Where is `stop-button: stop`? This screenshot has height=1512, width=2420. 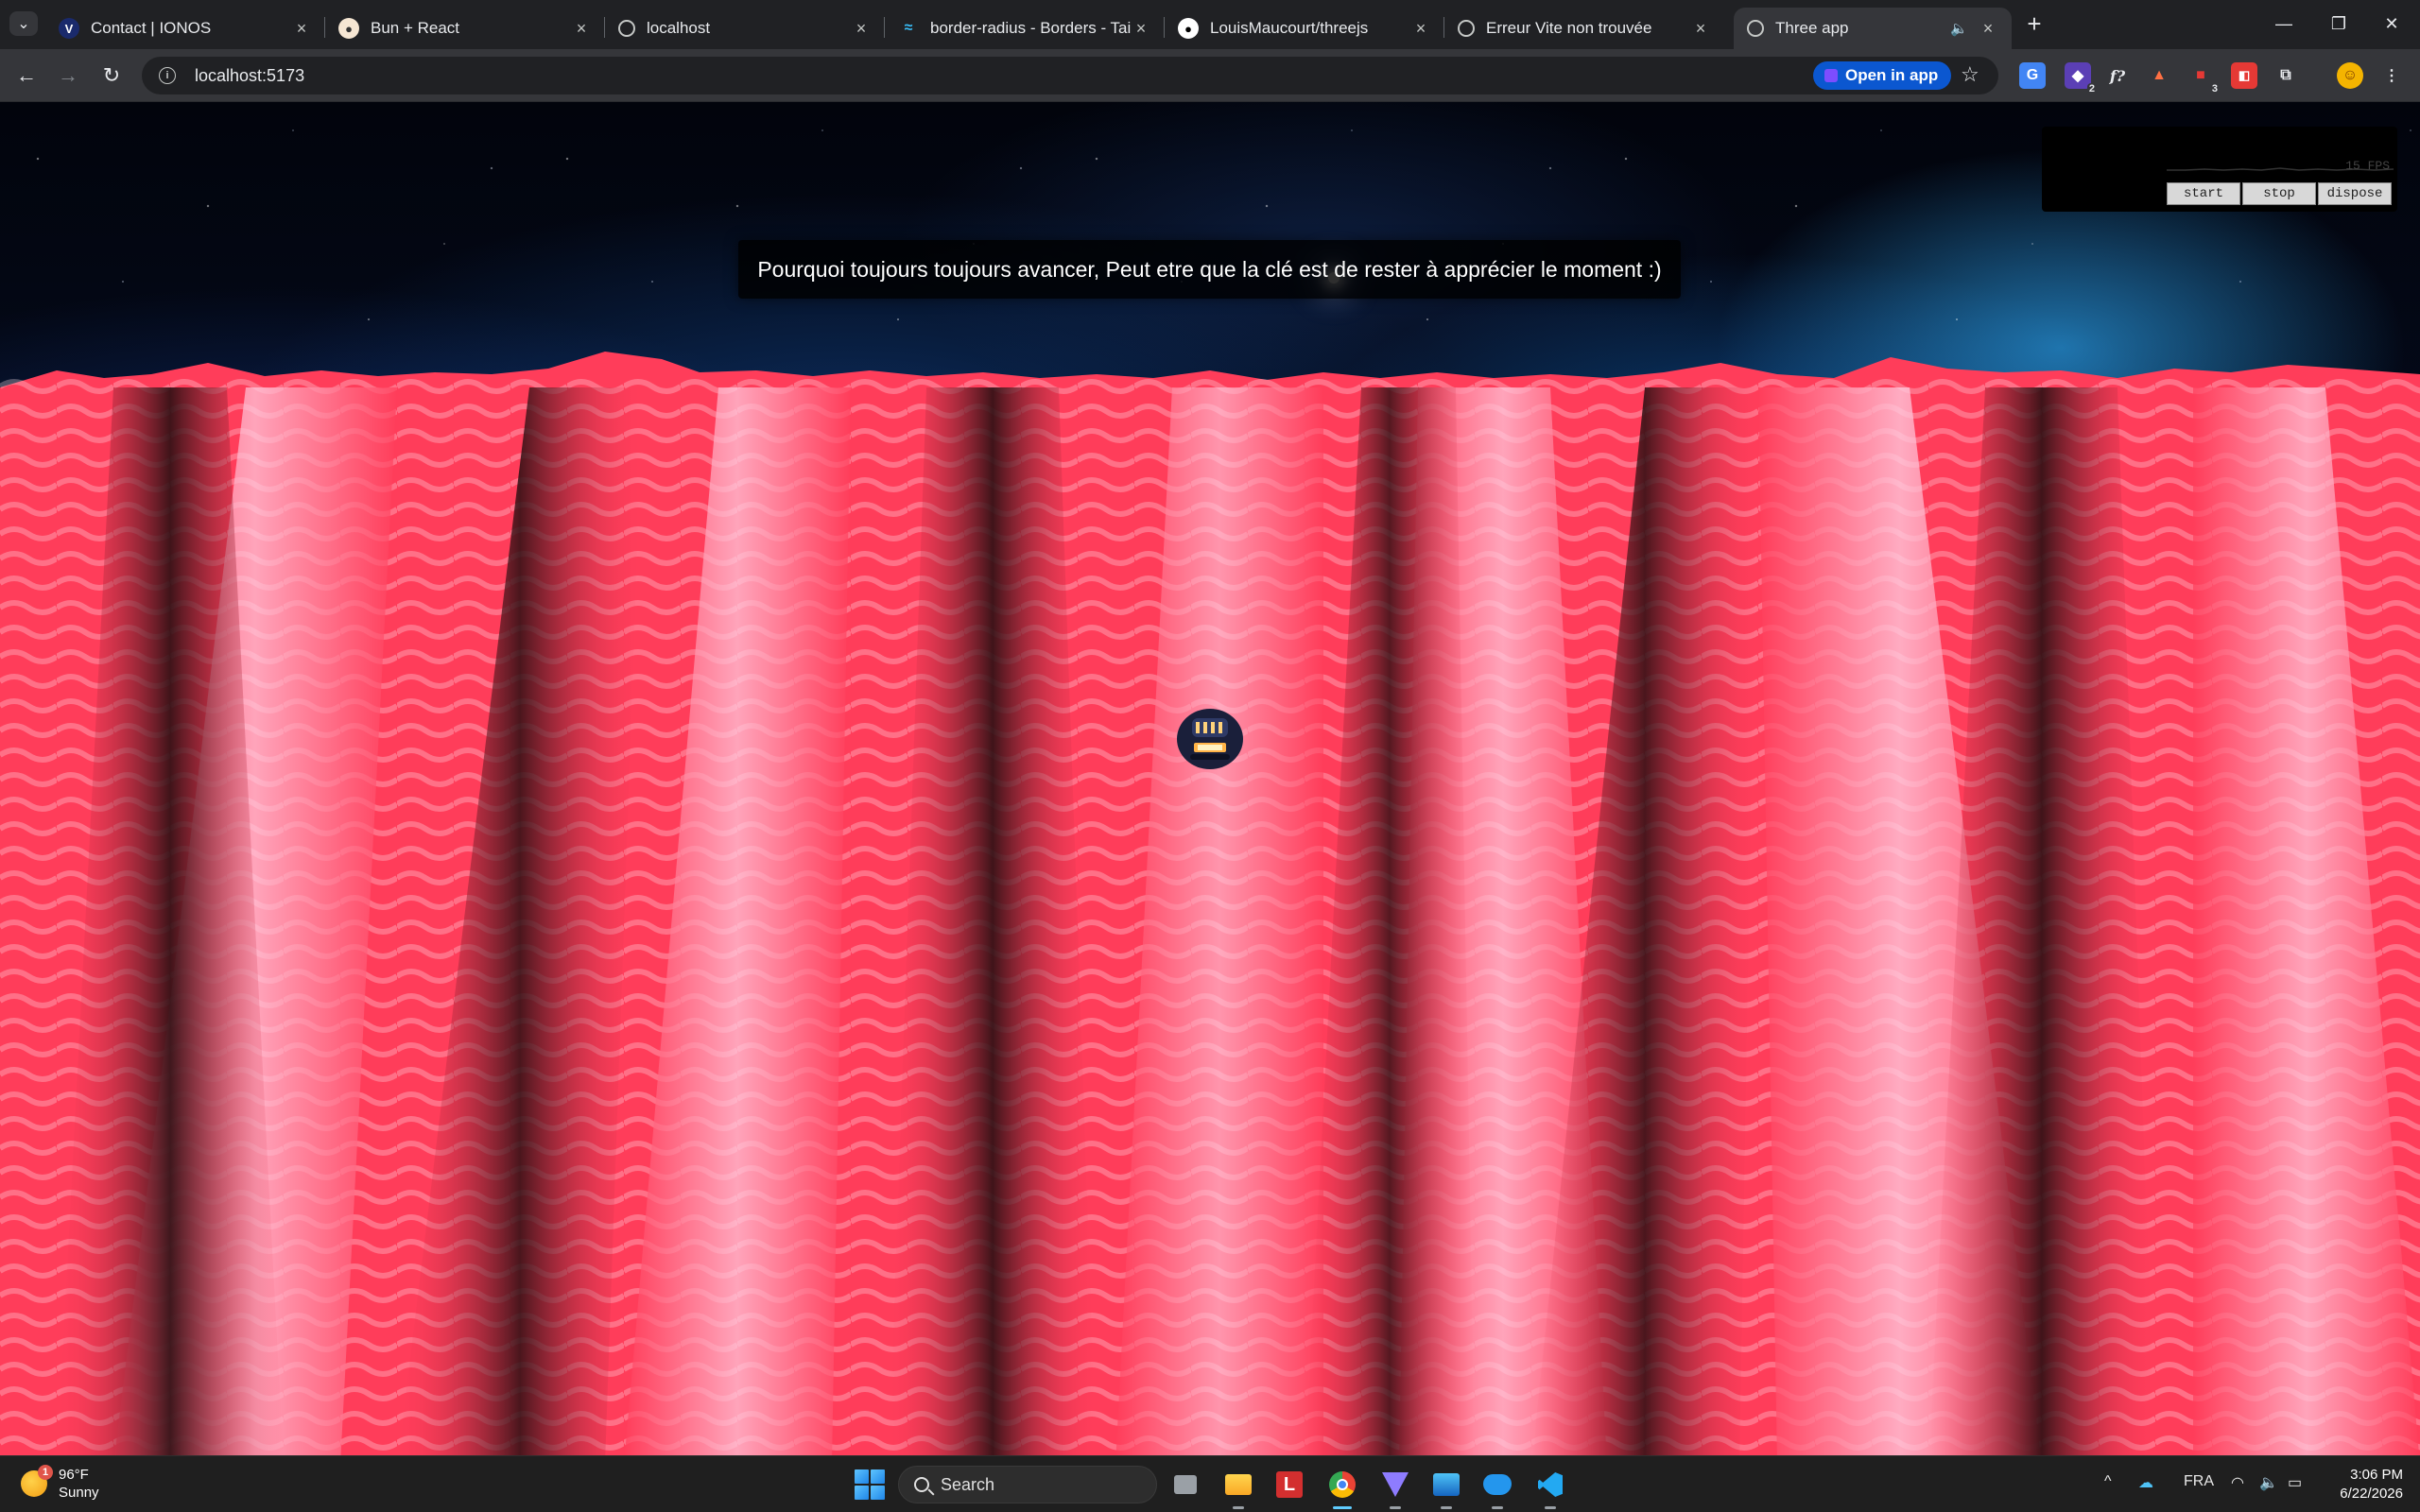
stop-button: stop is located at coordinates (2279, 193).